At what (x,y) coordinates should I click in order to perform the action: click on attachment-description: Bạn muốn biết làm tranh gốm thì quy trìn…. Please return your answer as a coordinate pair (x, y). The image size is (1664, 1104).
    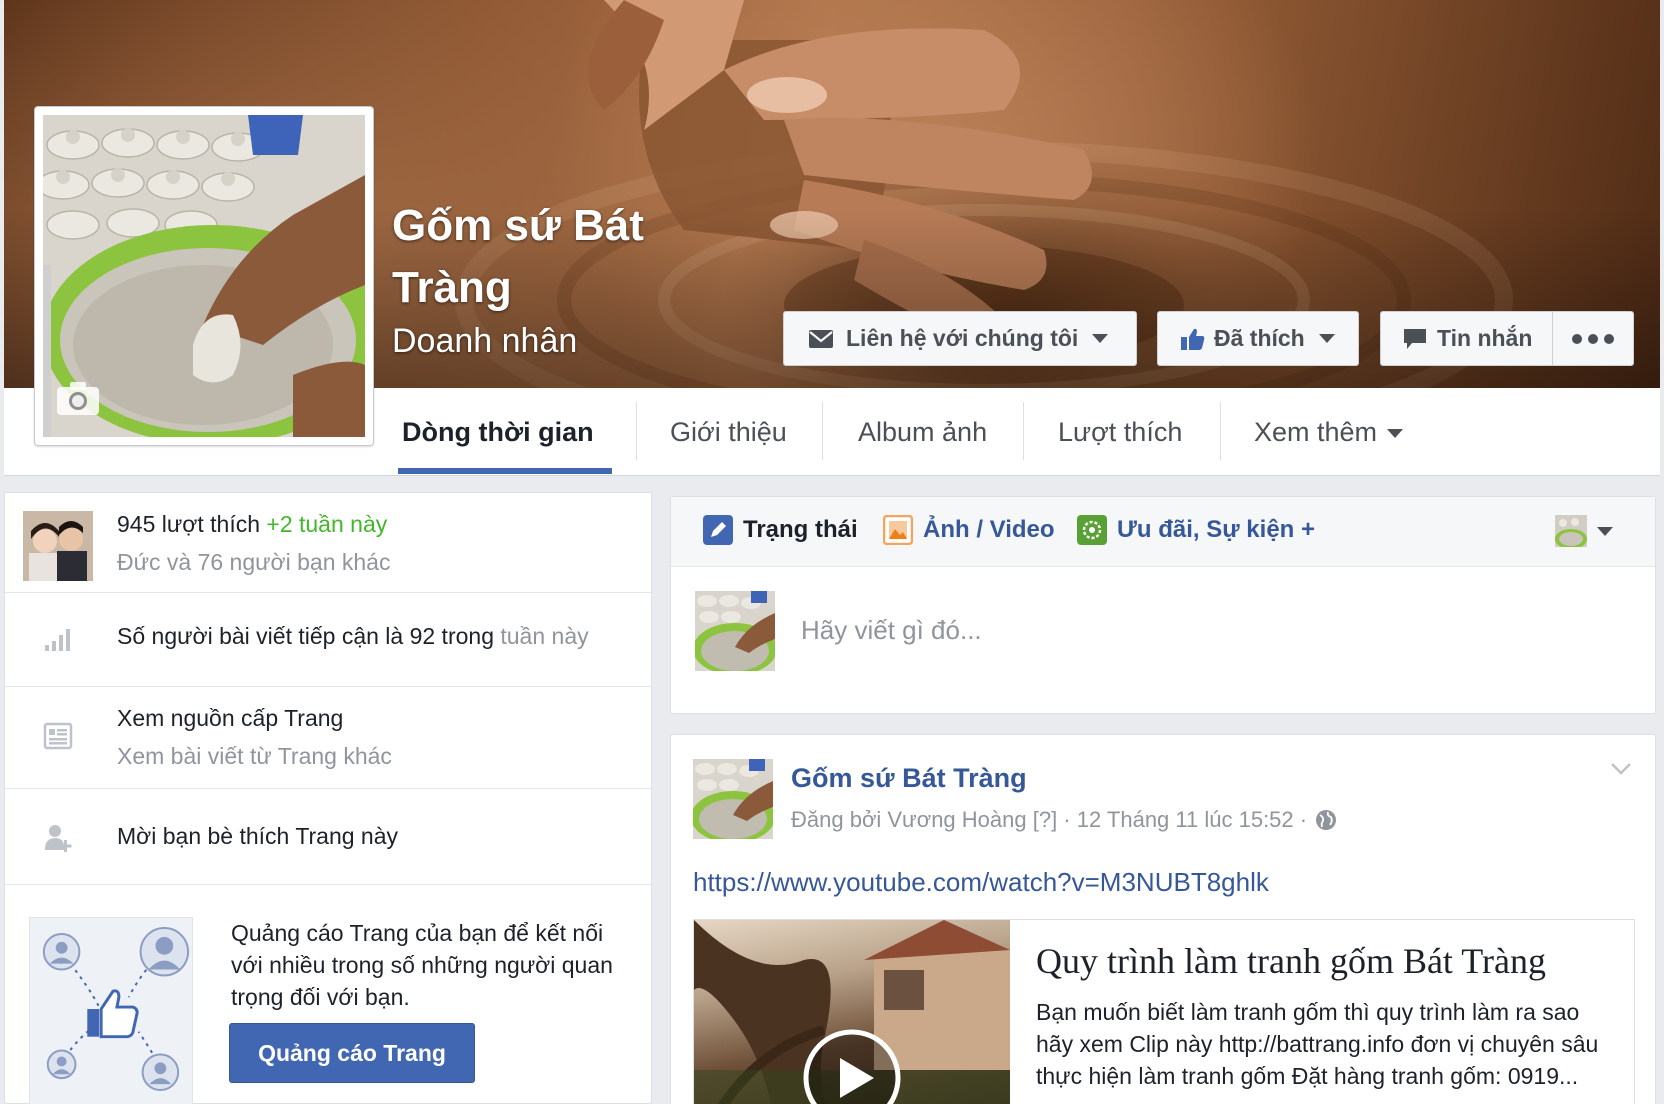
    Looking at the image, I should click on (1317, 1044).